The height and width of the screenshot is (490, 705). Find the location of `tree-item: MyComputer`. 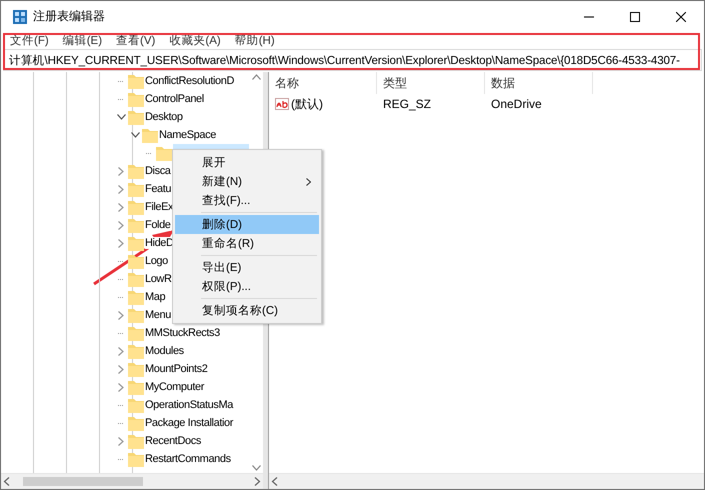

tree-item: MyComputer is located at coordinates (174, 387).